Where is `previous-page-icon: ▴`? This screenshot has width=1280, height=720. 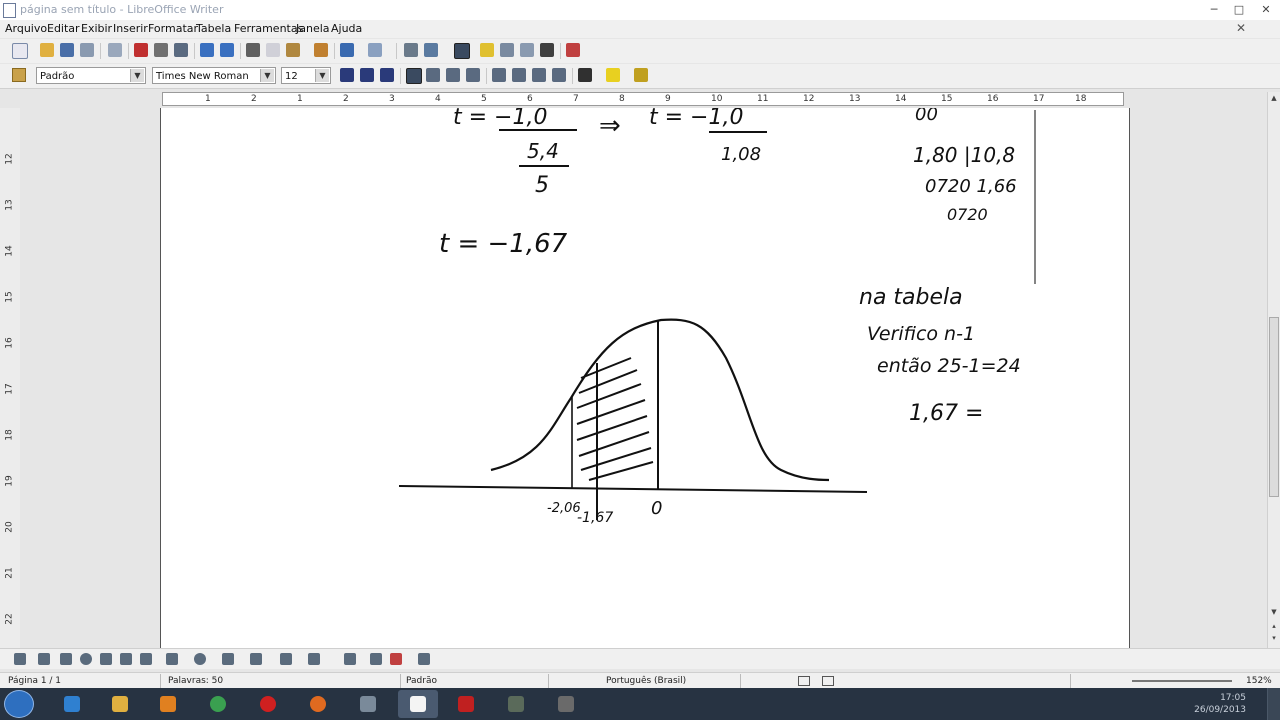
previous-page-icon: ▴ is located at coordinates (1274, 627).